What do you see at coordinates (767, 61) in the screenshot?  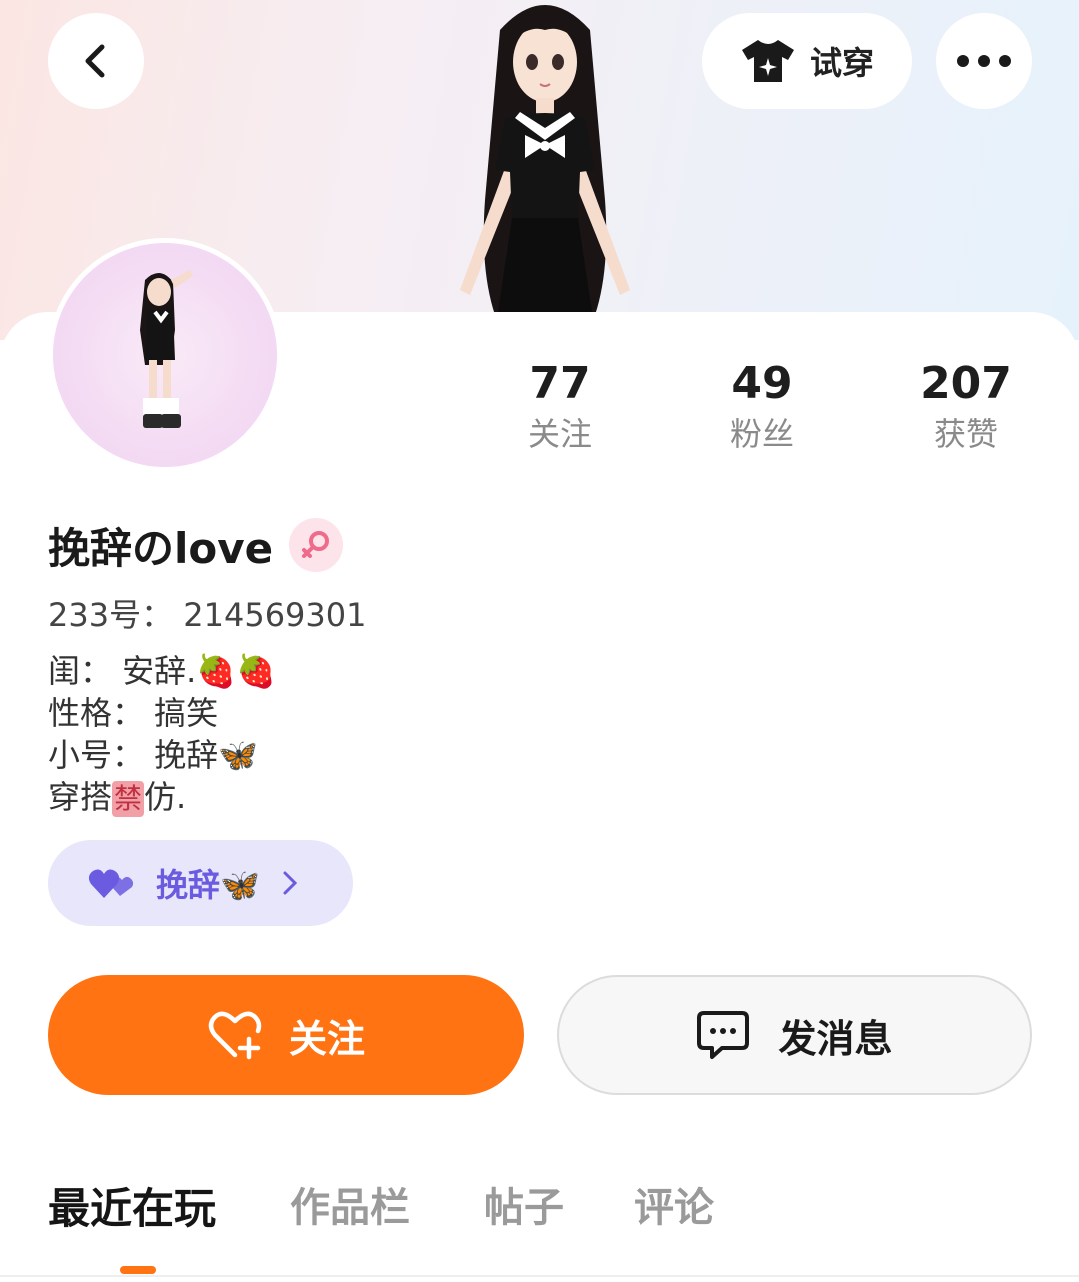 I see `tshirt-icon` at bounding box center [767, 61].